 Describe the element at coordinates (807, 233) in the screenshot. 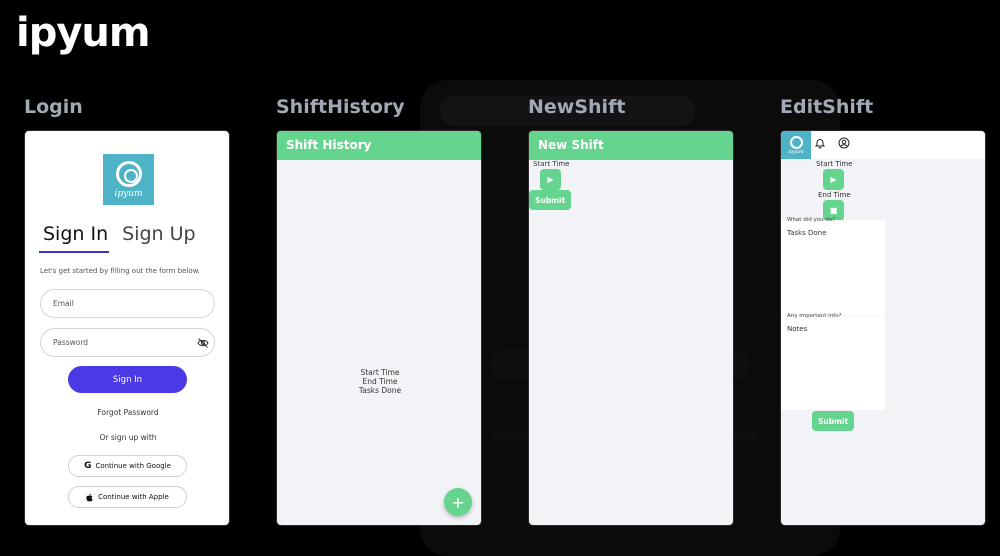

I see `tasks-done-text: Tasks Done` at that location.